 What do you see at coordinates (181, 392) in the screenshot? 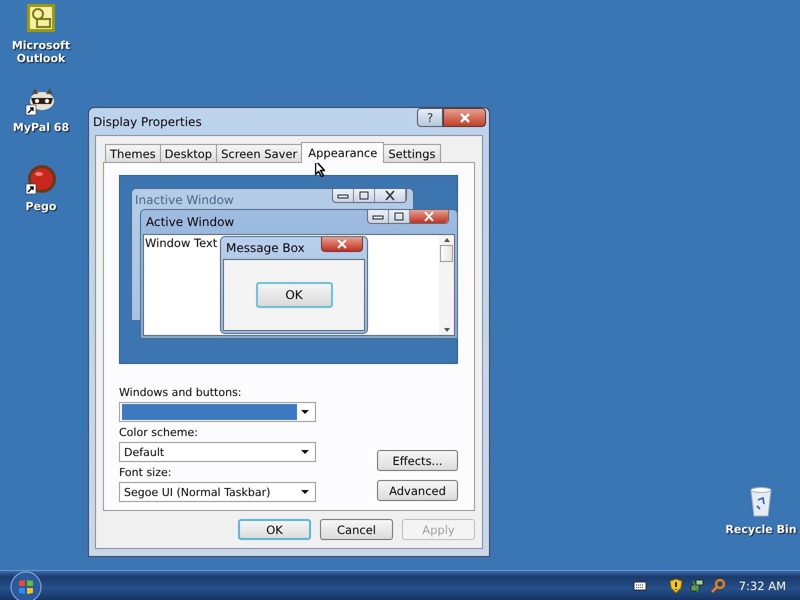
I see `field-label: Windows and buttons:` at bounding box center [181, 392].